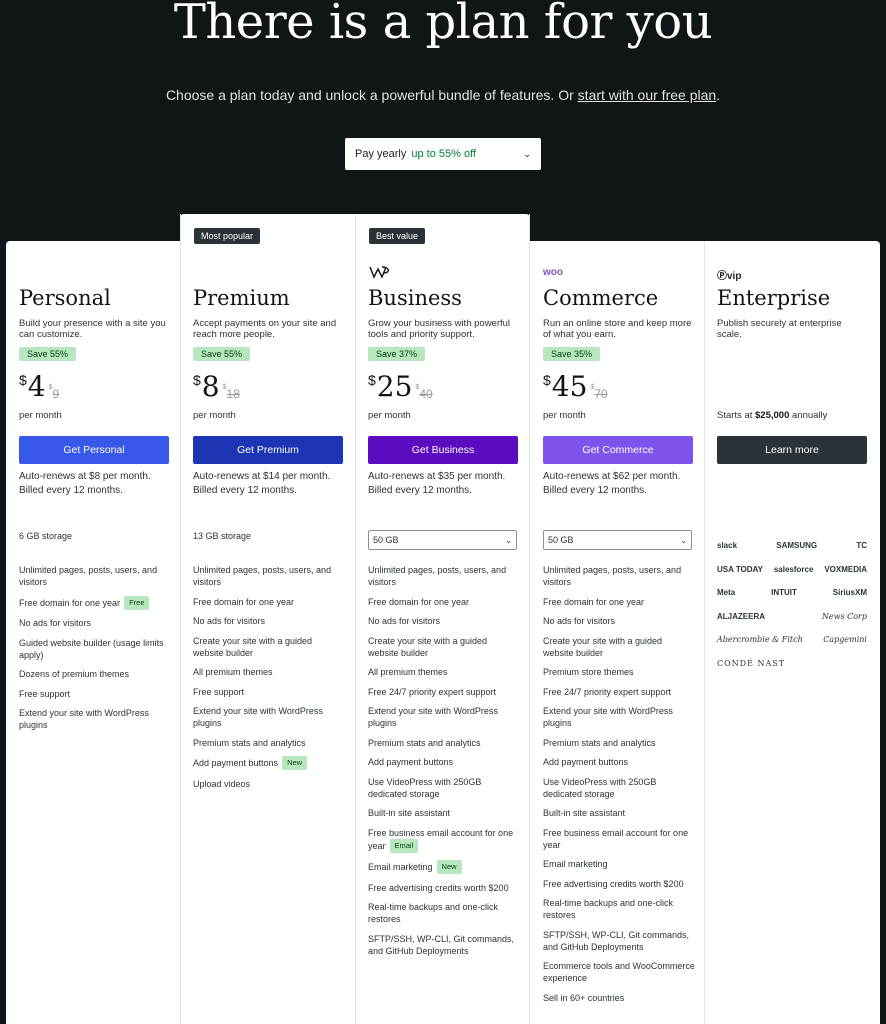  I want to click on price-personal: $4 $9, so click(39, 386).